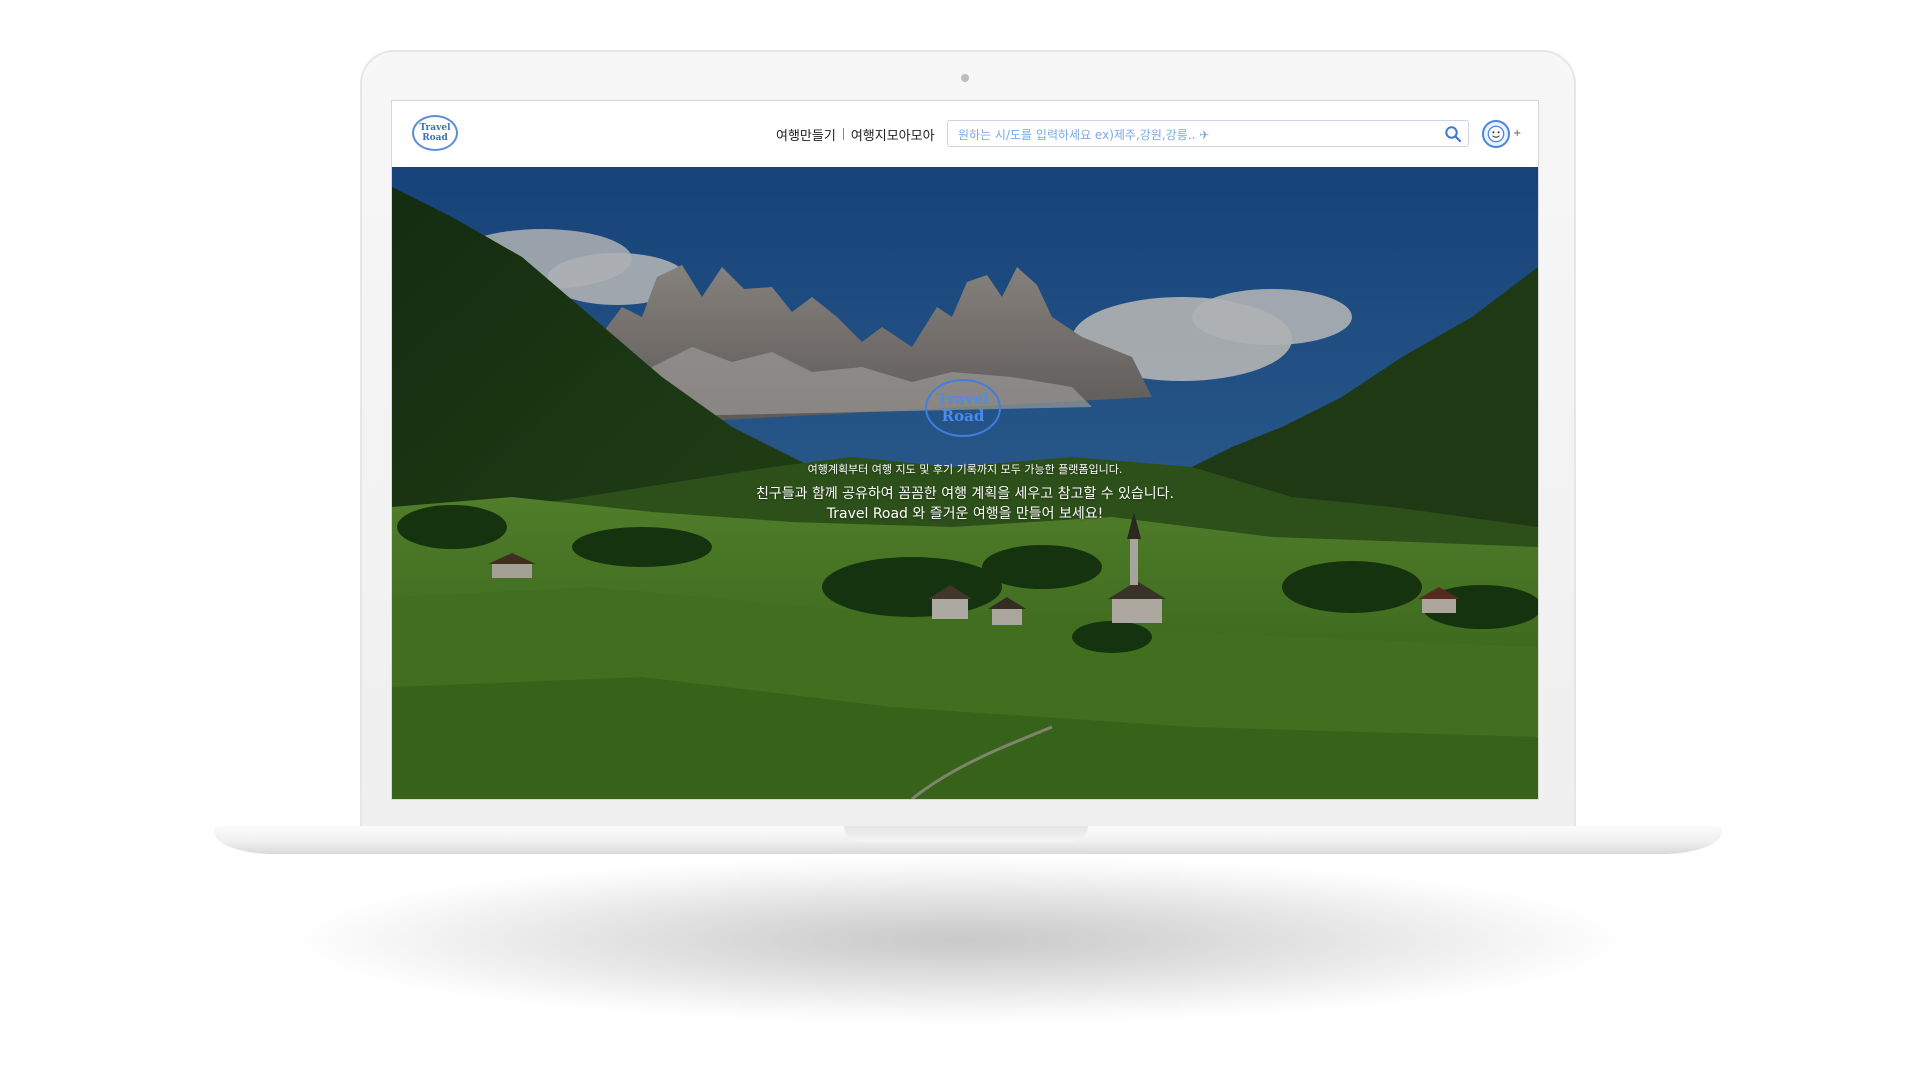  Describe the element at coordinates (965, 78) in the screenshot. I see `camera-icon` at that location.